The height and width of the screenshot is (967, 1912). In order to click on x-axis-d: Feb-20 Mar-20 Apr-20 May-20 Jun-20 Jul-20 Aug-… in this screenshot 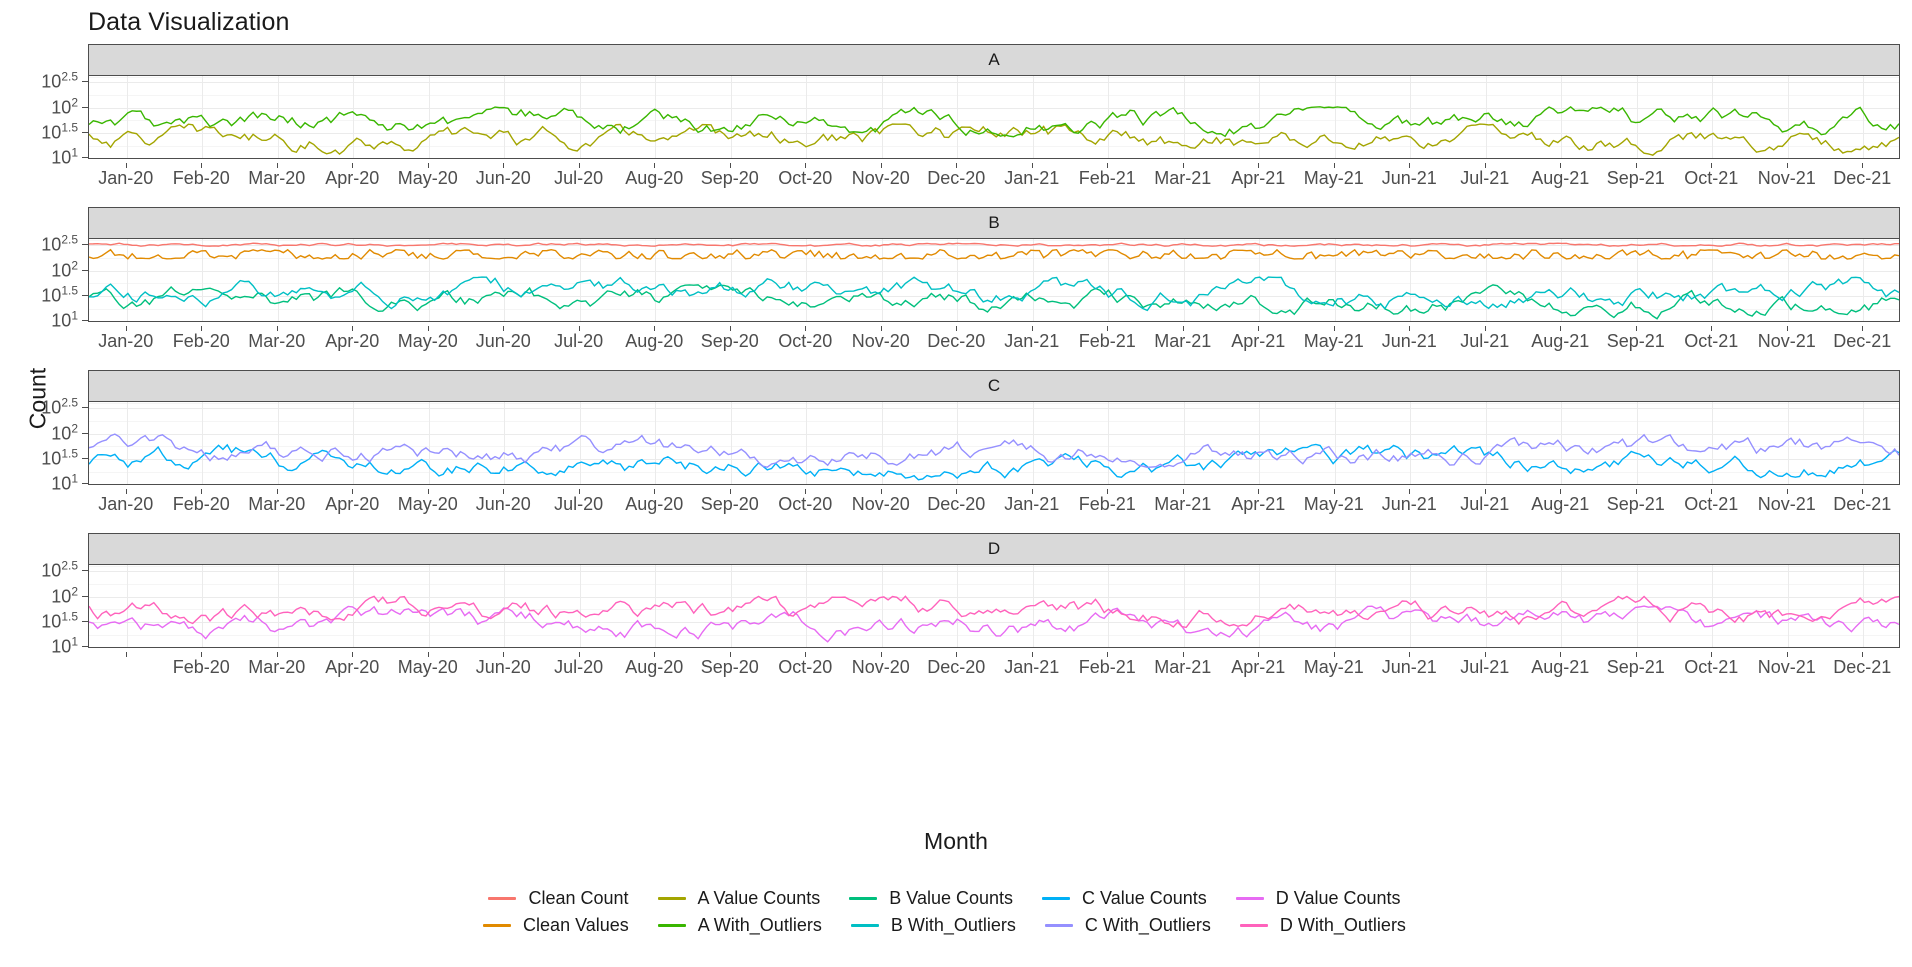, I will do `click(994, 667)`.